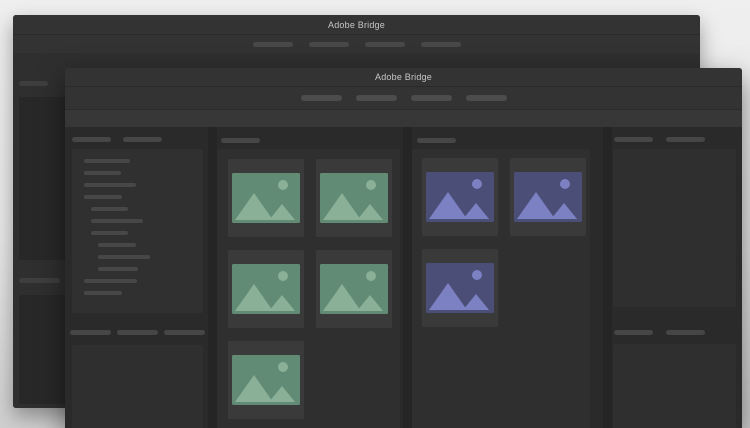 This screenshot has width=750, height=428. What do you see at coordinates (674, 386) in the screenshot?
I see `right-bottom-panel` at bounding box center [674, 386].